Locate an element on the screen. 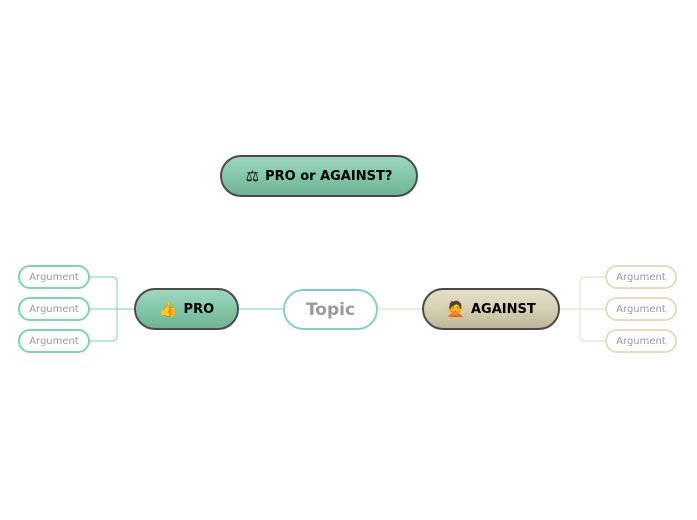 The width and height of the screenshot is (697, 520). against-node: 🙅 AGAINST is located at coordinates (491, 309).